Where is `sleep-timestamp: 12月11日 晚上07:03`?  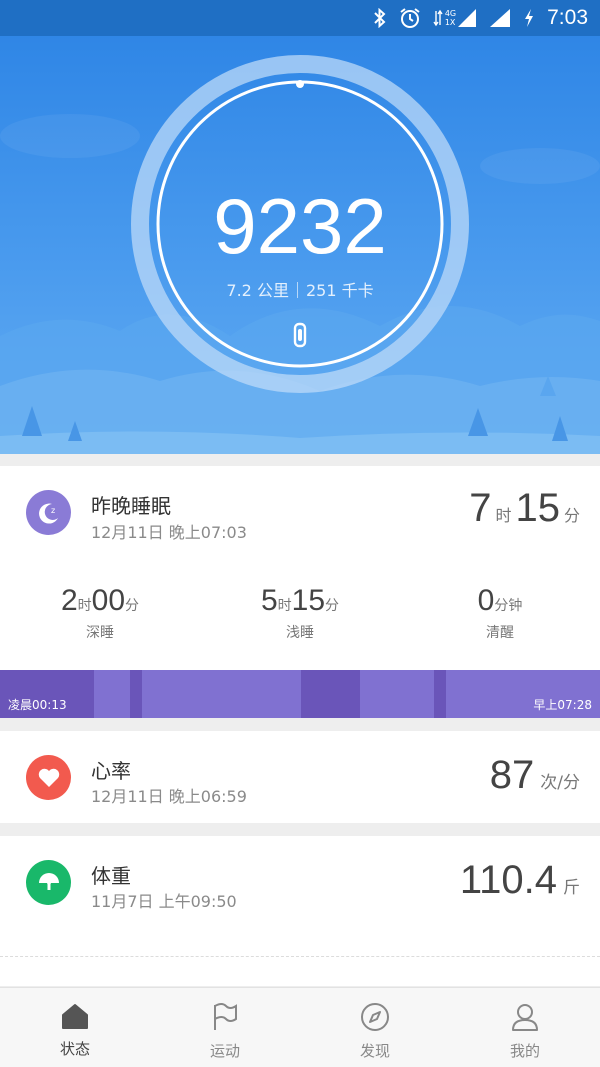 sleep-timestamp: 12月11日 晚上07:03 is located at coordinates (169, 532).